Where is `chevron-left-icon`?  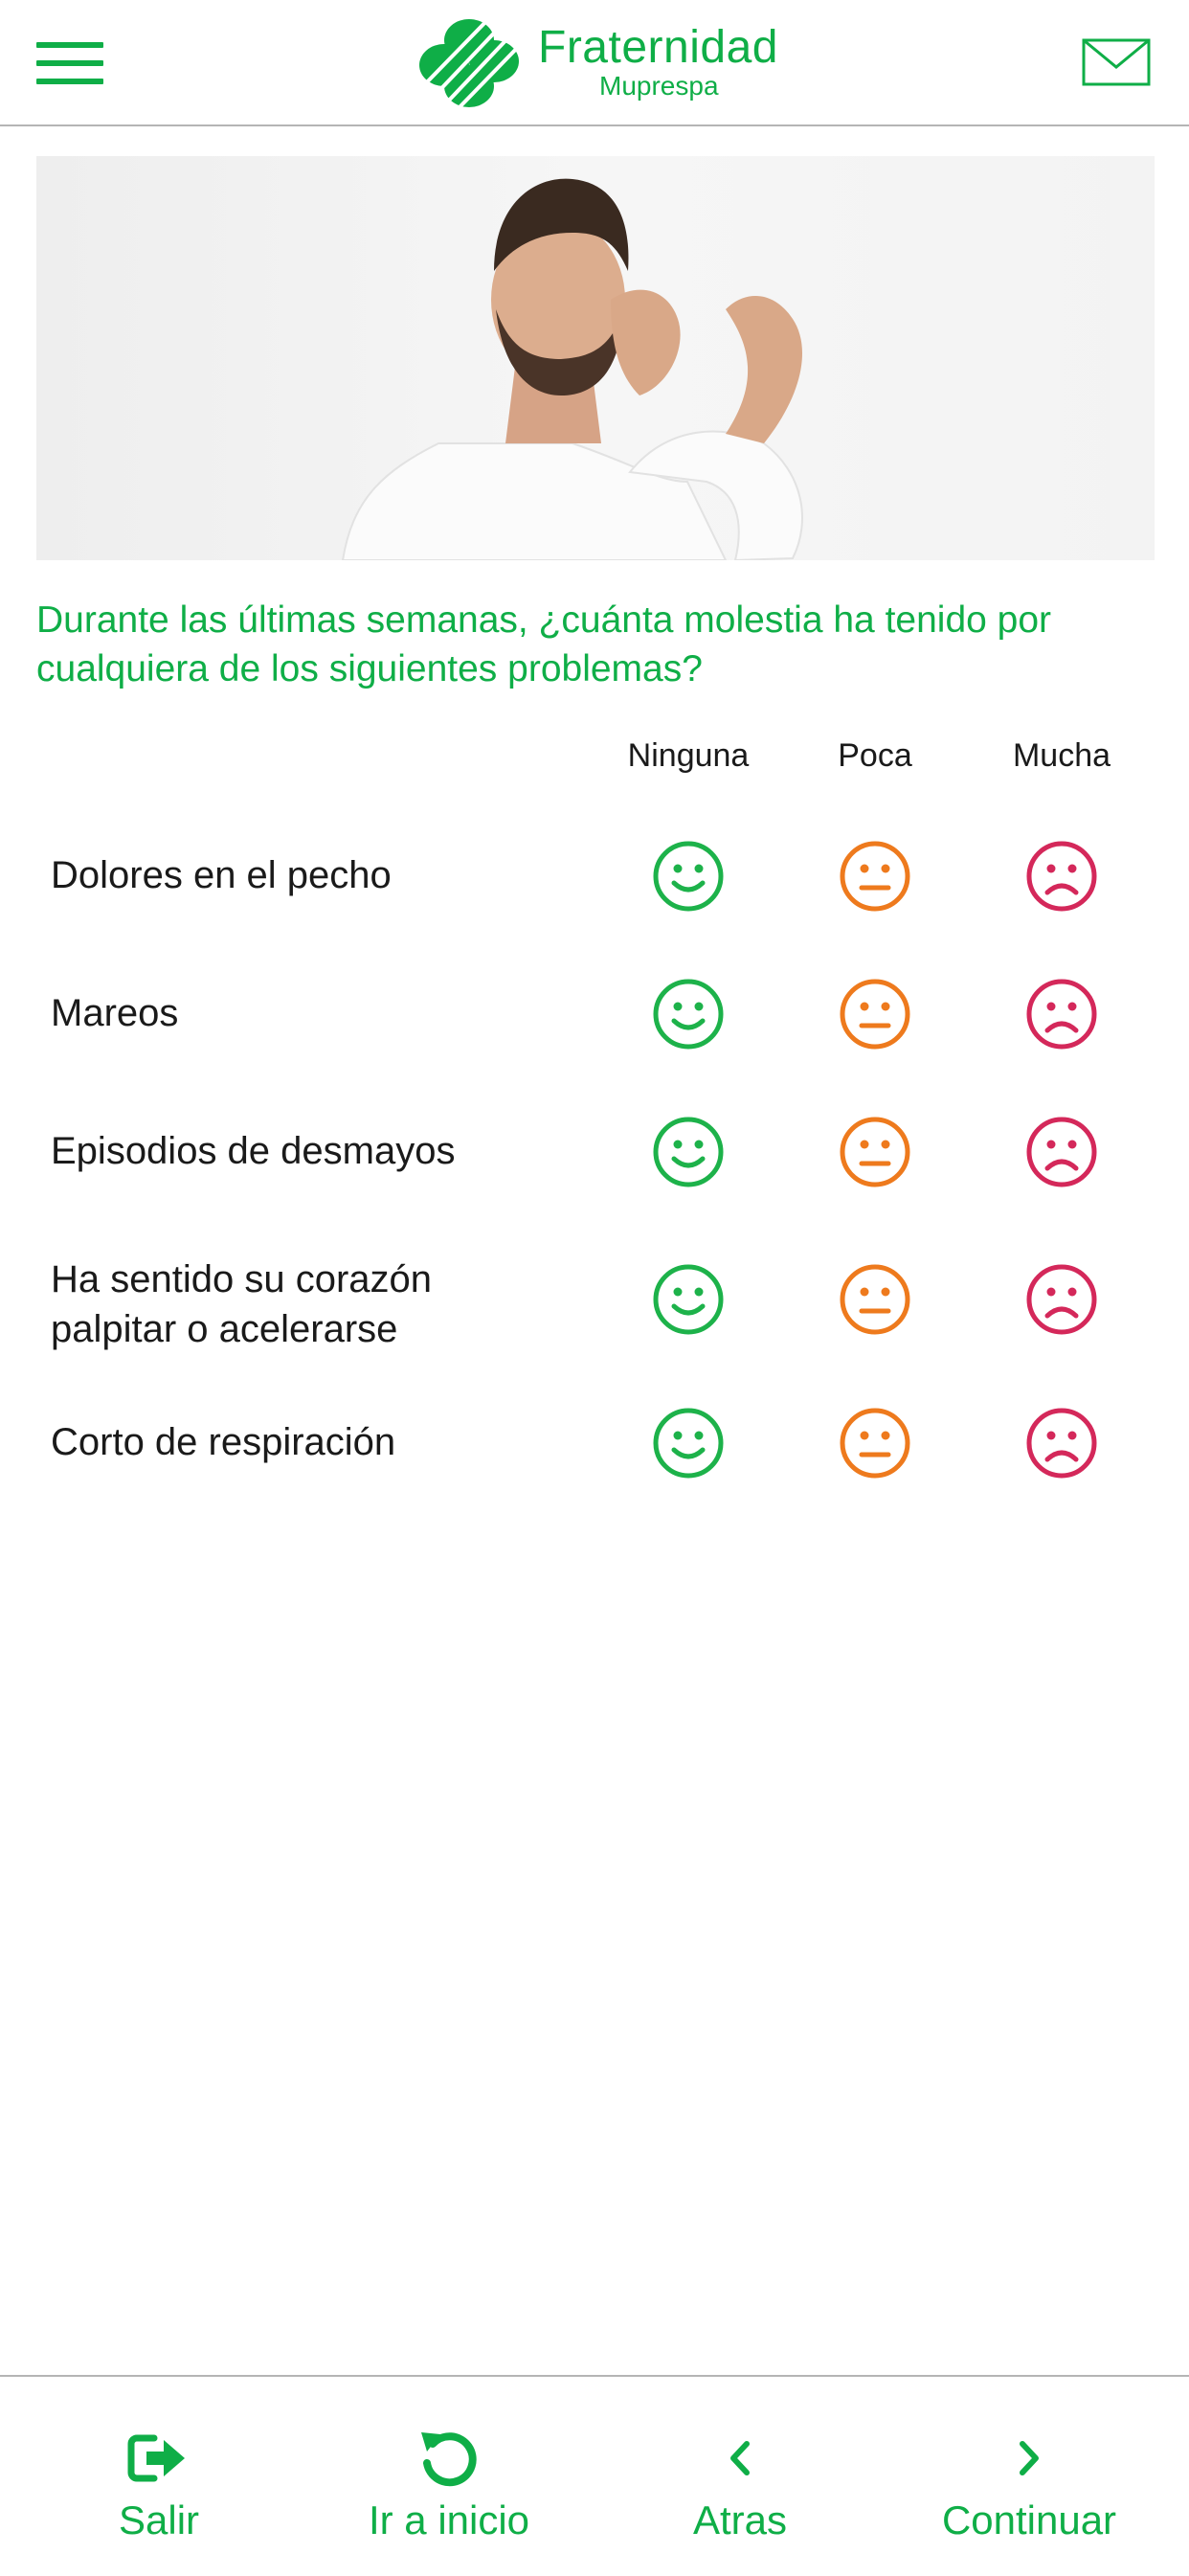 chevron-left-icon is located at coordinates (740, 2458).